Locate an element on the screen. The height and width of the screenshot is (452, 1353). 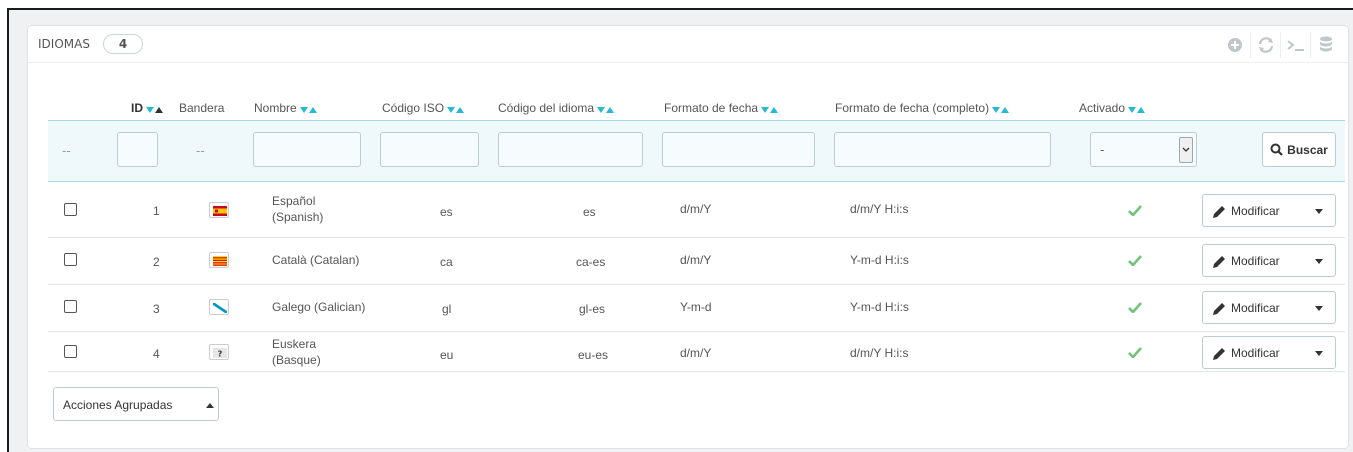
row-date-format: Y-m-d is located at coordinates (696, 307).